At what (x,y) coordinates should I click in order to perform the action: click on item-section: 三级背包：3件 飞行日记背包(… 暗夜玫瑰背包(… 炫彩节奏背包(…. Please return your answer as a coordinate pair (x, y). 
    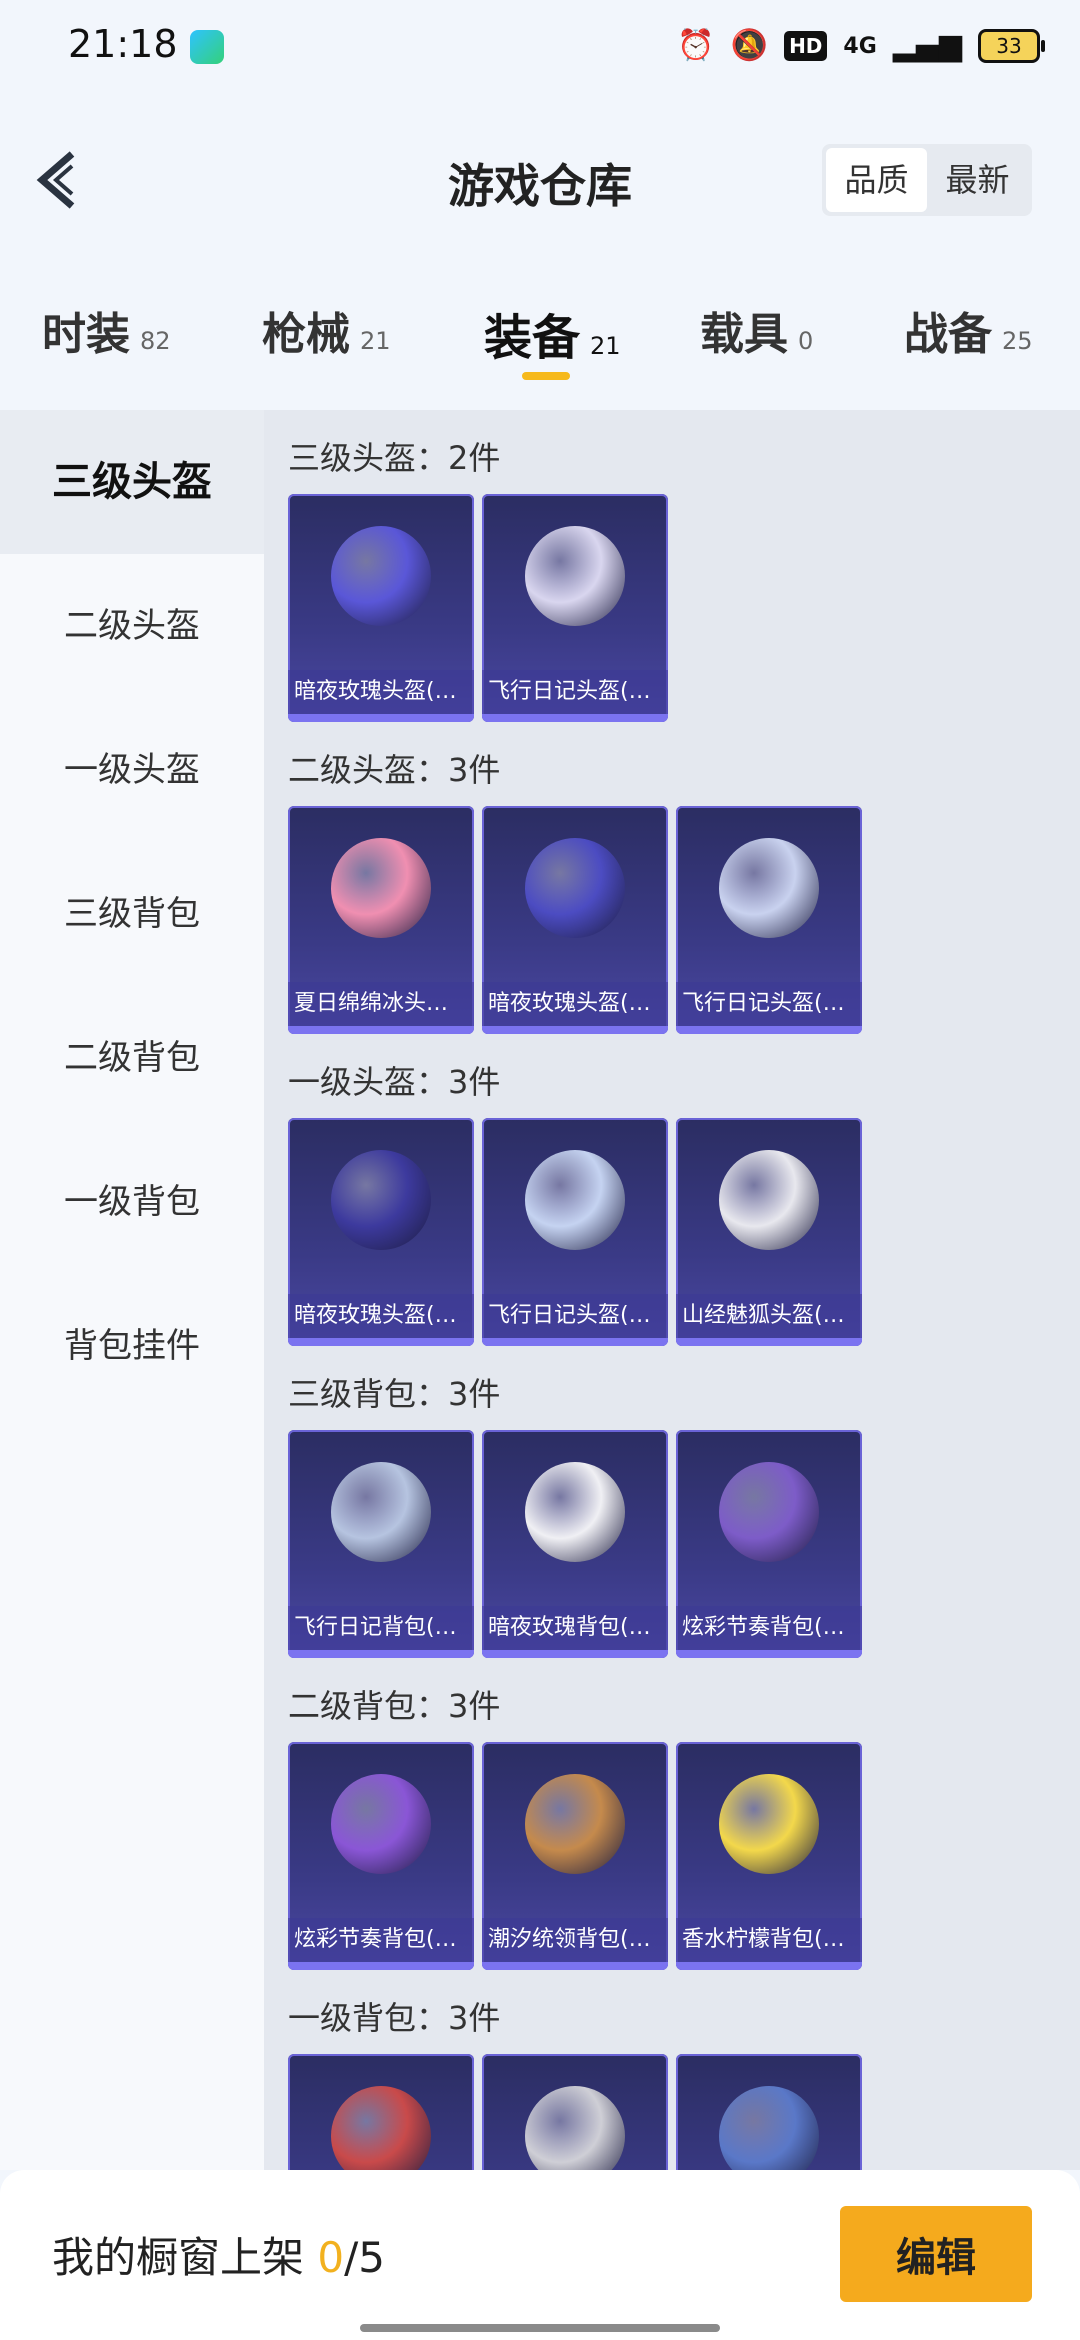
    Looking at the image, I should click on (684, 1502).